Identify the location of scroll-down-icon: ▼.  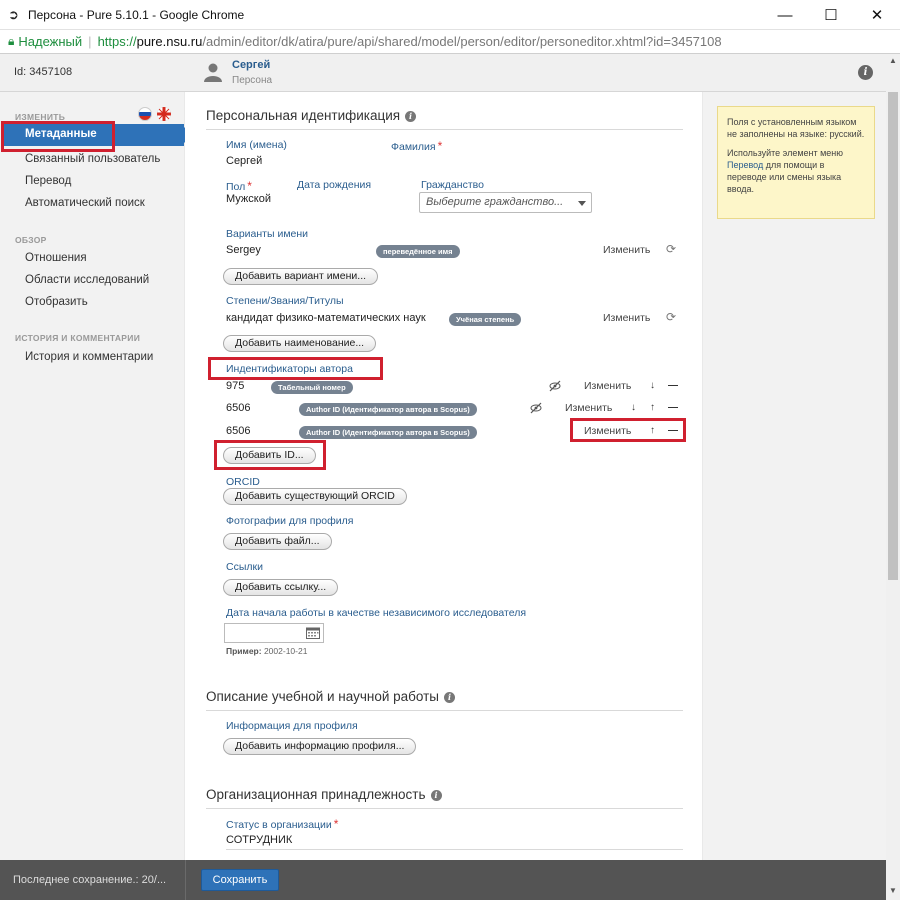
(893, 890).